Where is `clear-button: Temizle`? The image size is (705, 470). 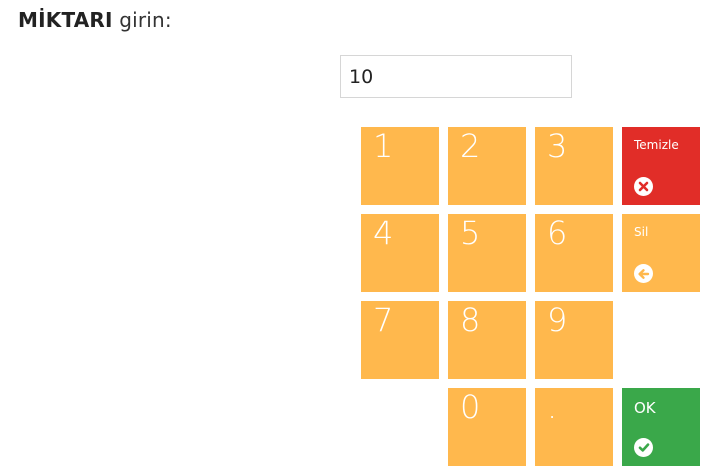
clear-button: Temizle is located at coordinates (661, 166).